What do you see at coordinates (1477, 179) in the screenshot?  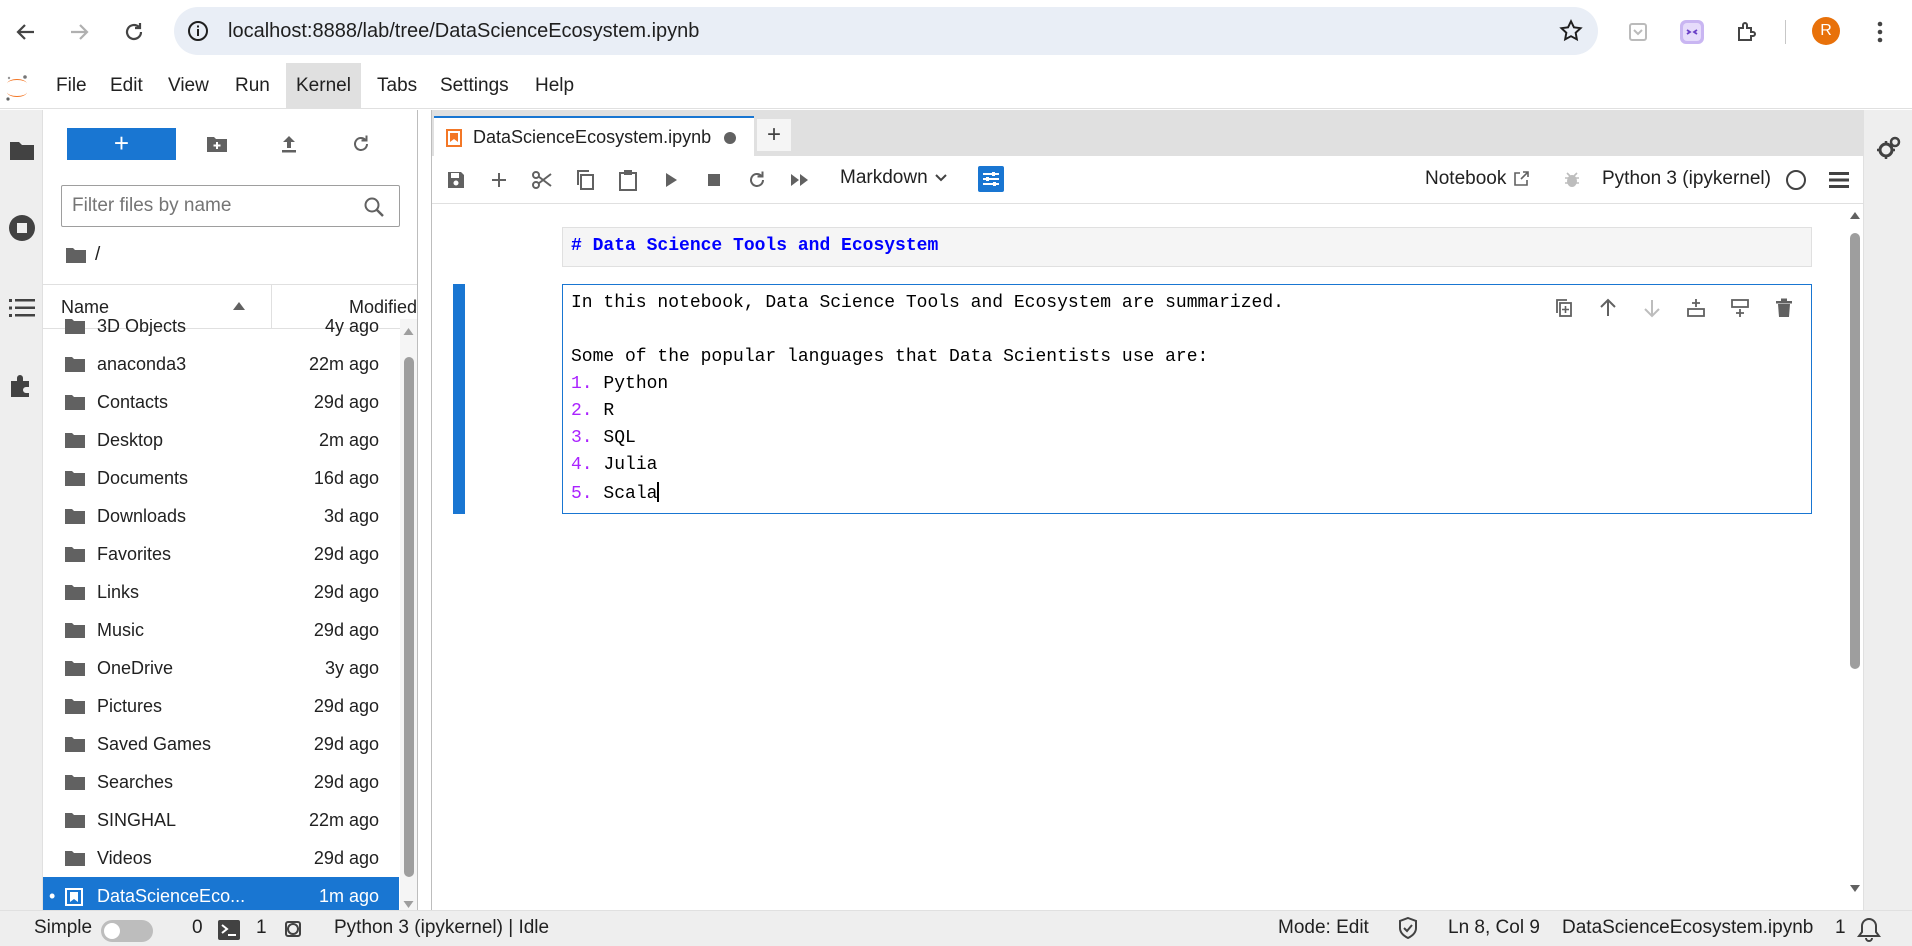 I see `open-in-notebook-button: Notebook` at bounding box center [1477, 179].